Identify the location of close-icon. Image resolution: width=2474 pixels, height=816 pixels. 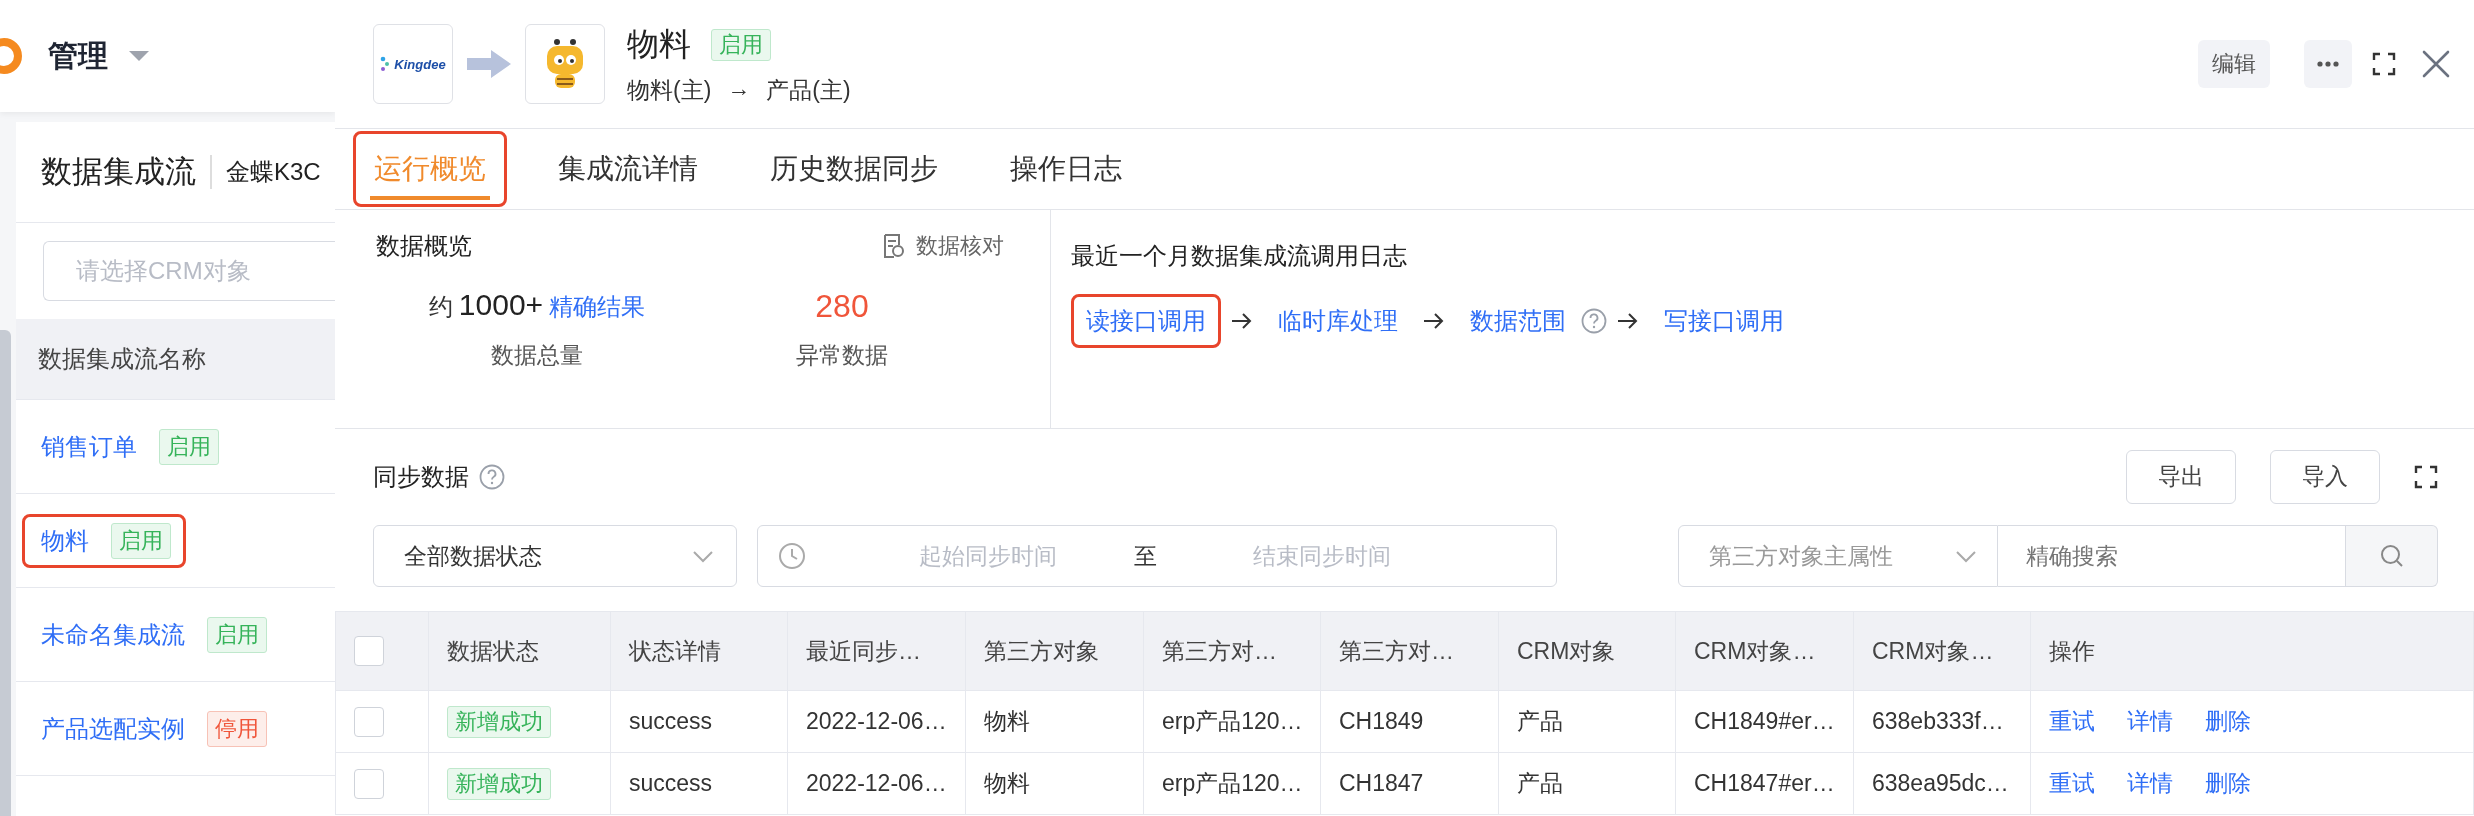
(2436, 64).